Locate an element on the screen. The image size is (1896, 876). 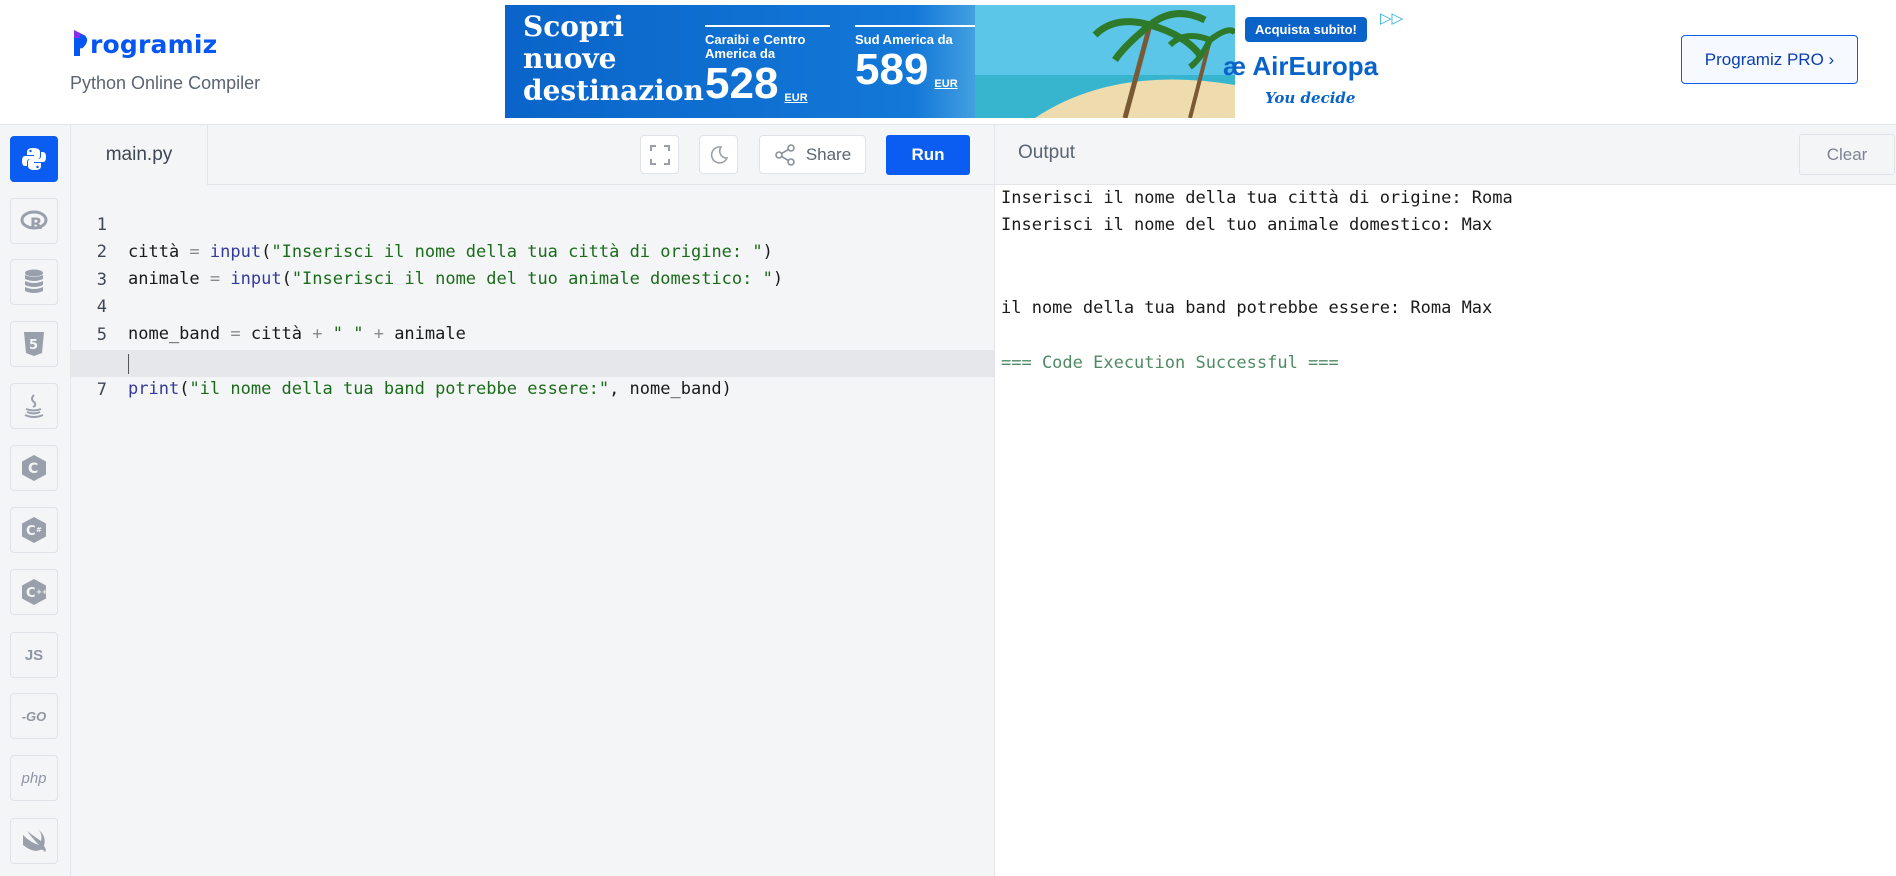
code-line-active: 7 is located at coordinates (532, 375).